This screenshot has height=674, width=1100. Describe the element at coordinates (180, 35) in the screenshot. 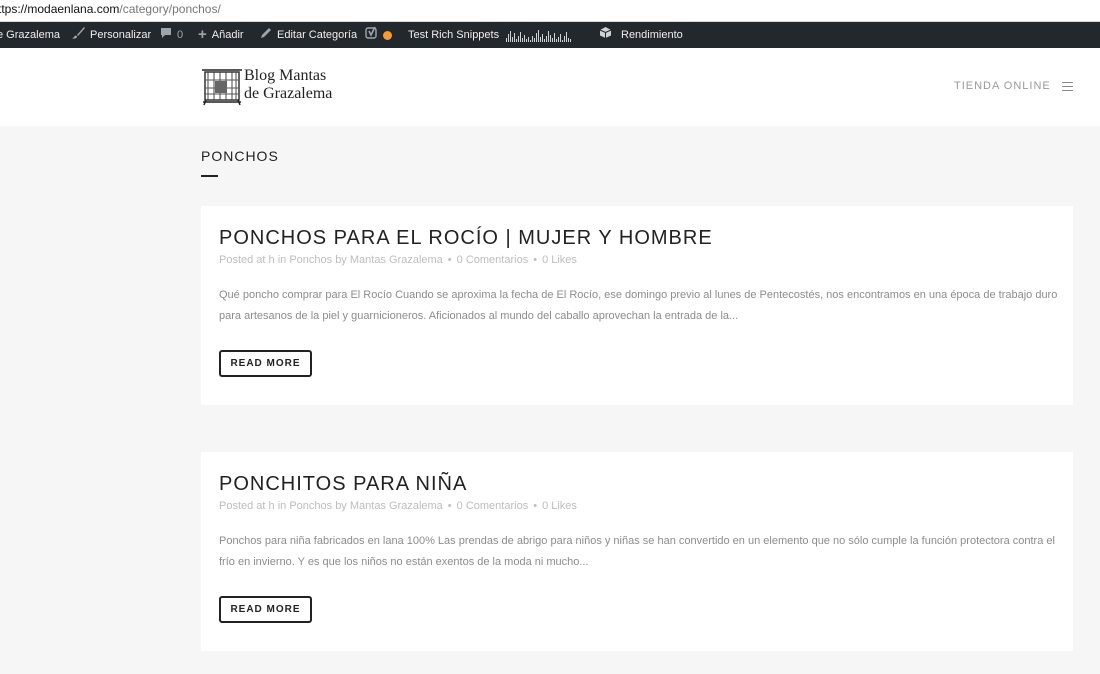

I see `admin-comments-count: 0` at that location.